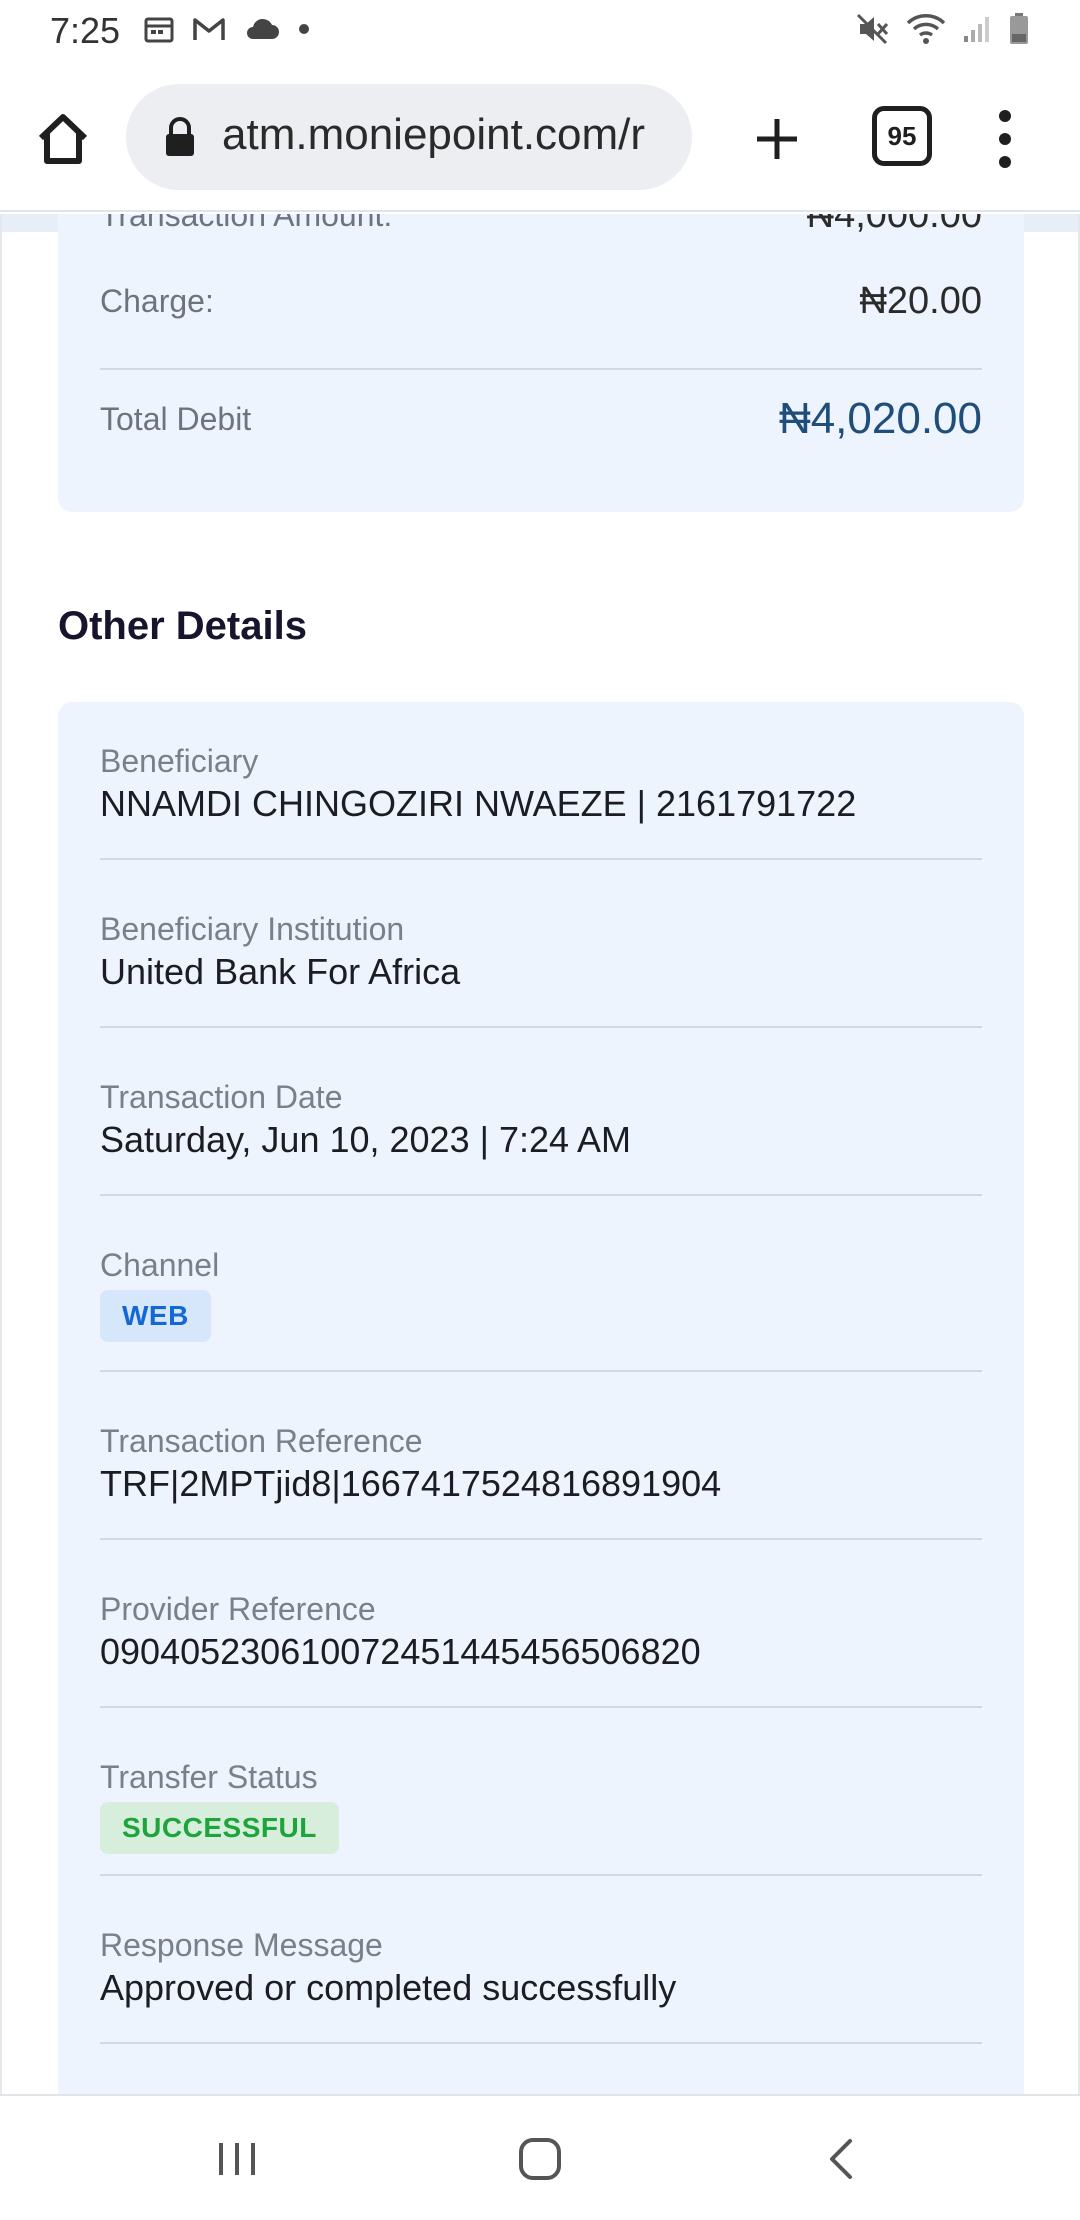  I want to click on address-bar: atm.moniepoint.com/r, so click(409, 137).